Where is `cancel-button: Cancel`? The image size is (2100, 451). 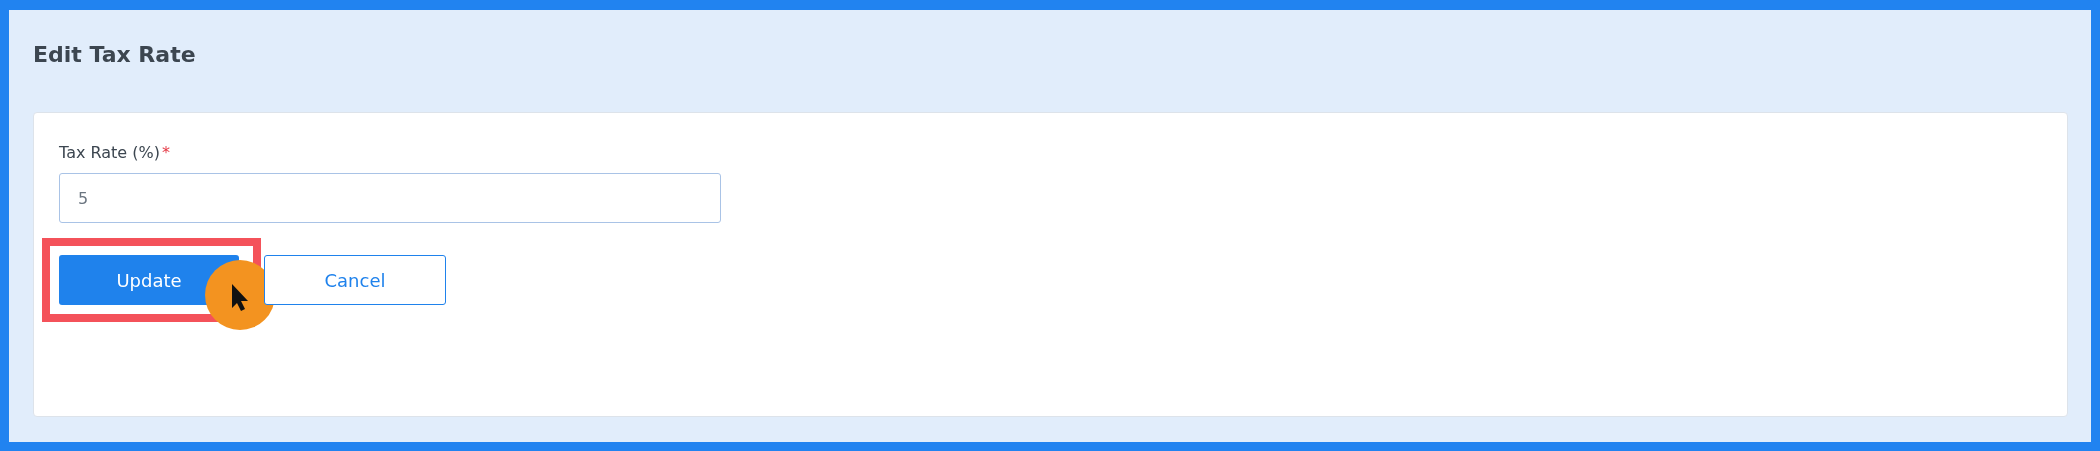 cancel-button: Cancel is located at coordinates (355, 280).